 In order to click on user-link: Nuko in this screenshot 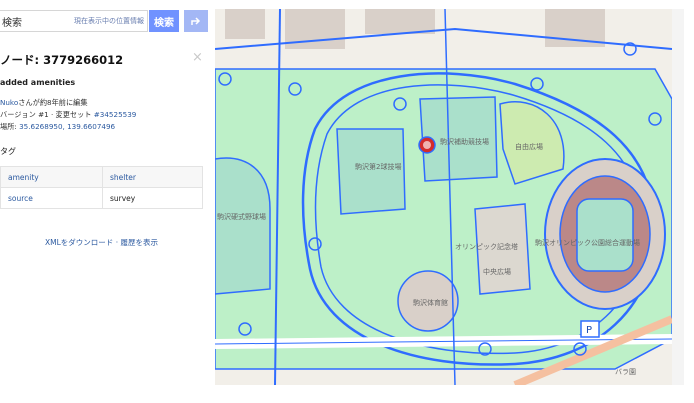, I will do `click(9, 102)`.